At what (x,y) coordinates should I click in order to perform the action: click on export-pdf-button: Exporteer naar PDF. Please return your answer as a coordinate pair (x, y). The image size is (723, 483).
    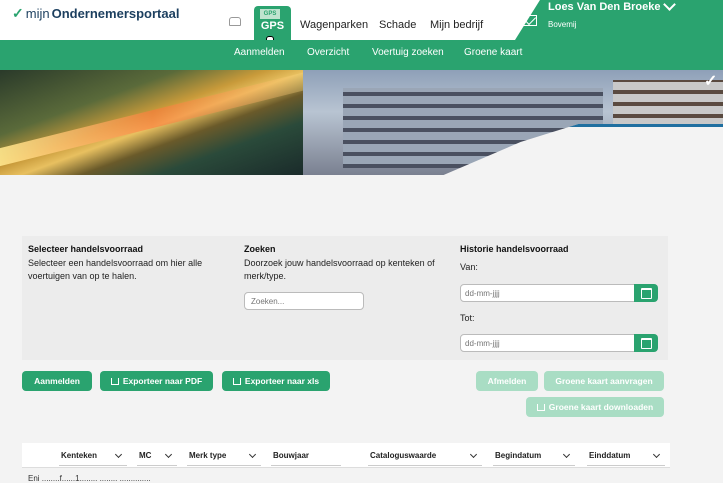
    Looking at the image, I should click on (156, 381).